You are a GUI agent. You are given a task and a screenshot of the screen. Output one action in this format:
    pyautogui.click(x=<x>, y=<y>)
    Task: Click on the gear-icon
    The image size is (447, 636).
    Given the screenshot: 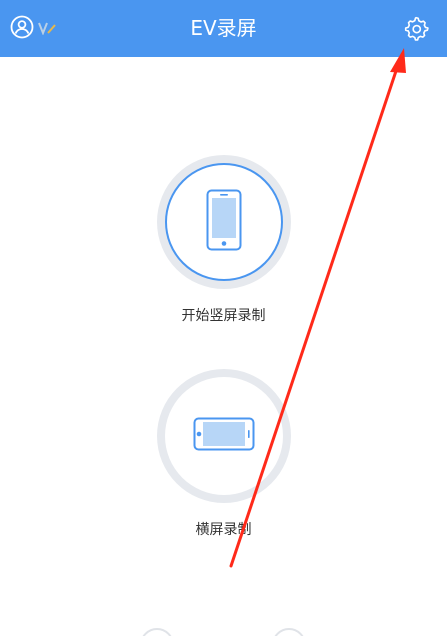 What is the action you would take?
    pyautogui.click(x=416, y=30)
    